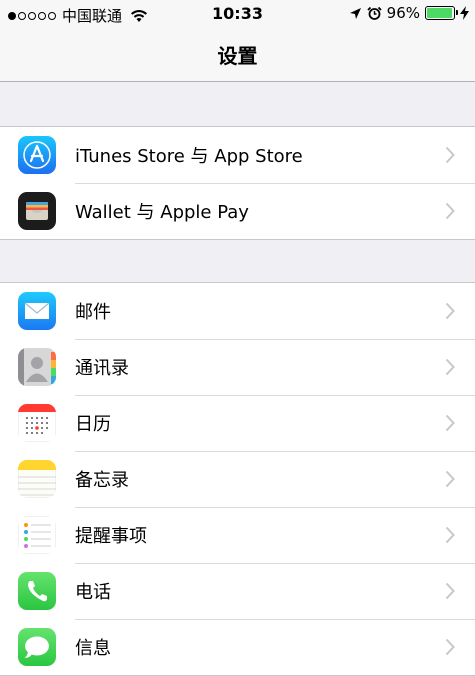 The height and width of the screenshot is (676, 475). Describe the element at coordinates (162, 212) in the screenshot. I see `row-label: Wallet 与 Apple Pay` at that location.